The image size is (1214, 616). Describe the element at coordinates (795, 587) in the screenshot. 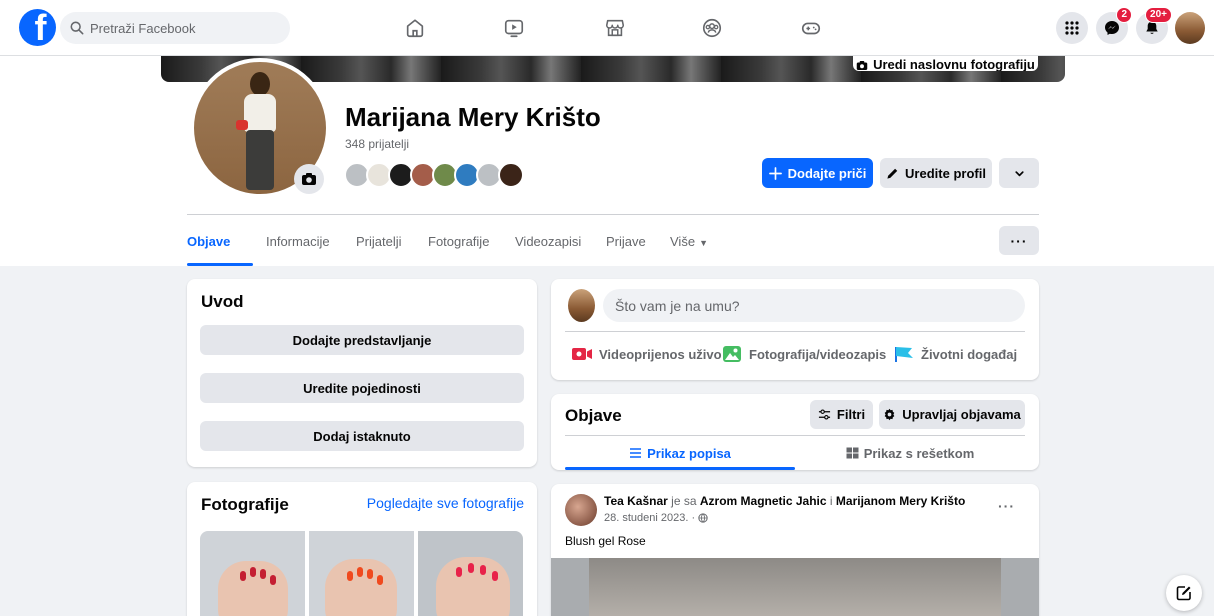

I see `post-image` at that location.